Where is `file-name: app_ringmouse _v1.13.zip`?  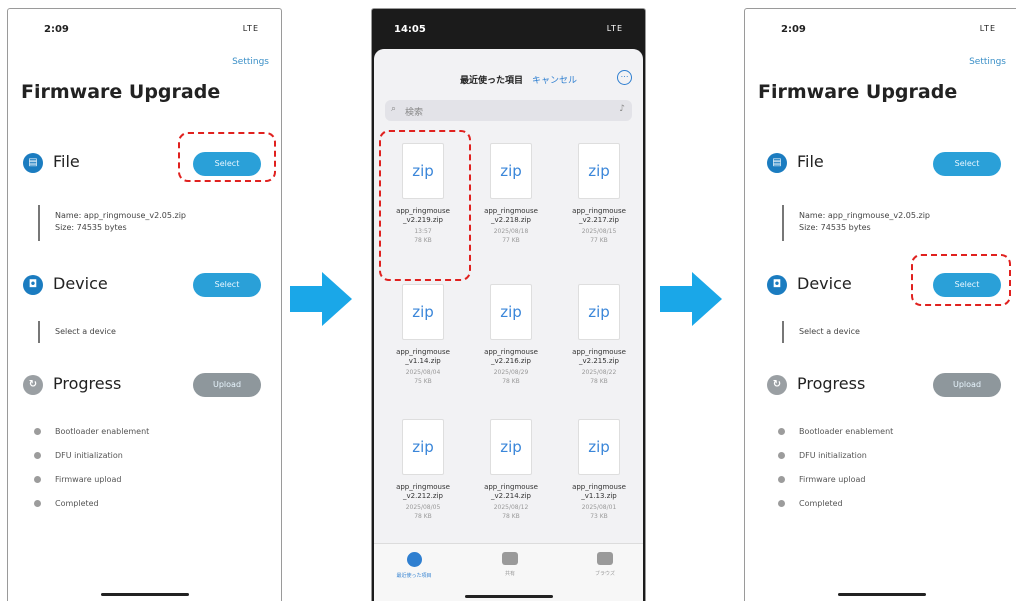
file-name: app_ringmouse _v1.13.zip is located at coordinates (599, 491).